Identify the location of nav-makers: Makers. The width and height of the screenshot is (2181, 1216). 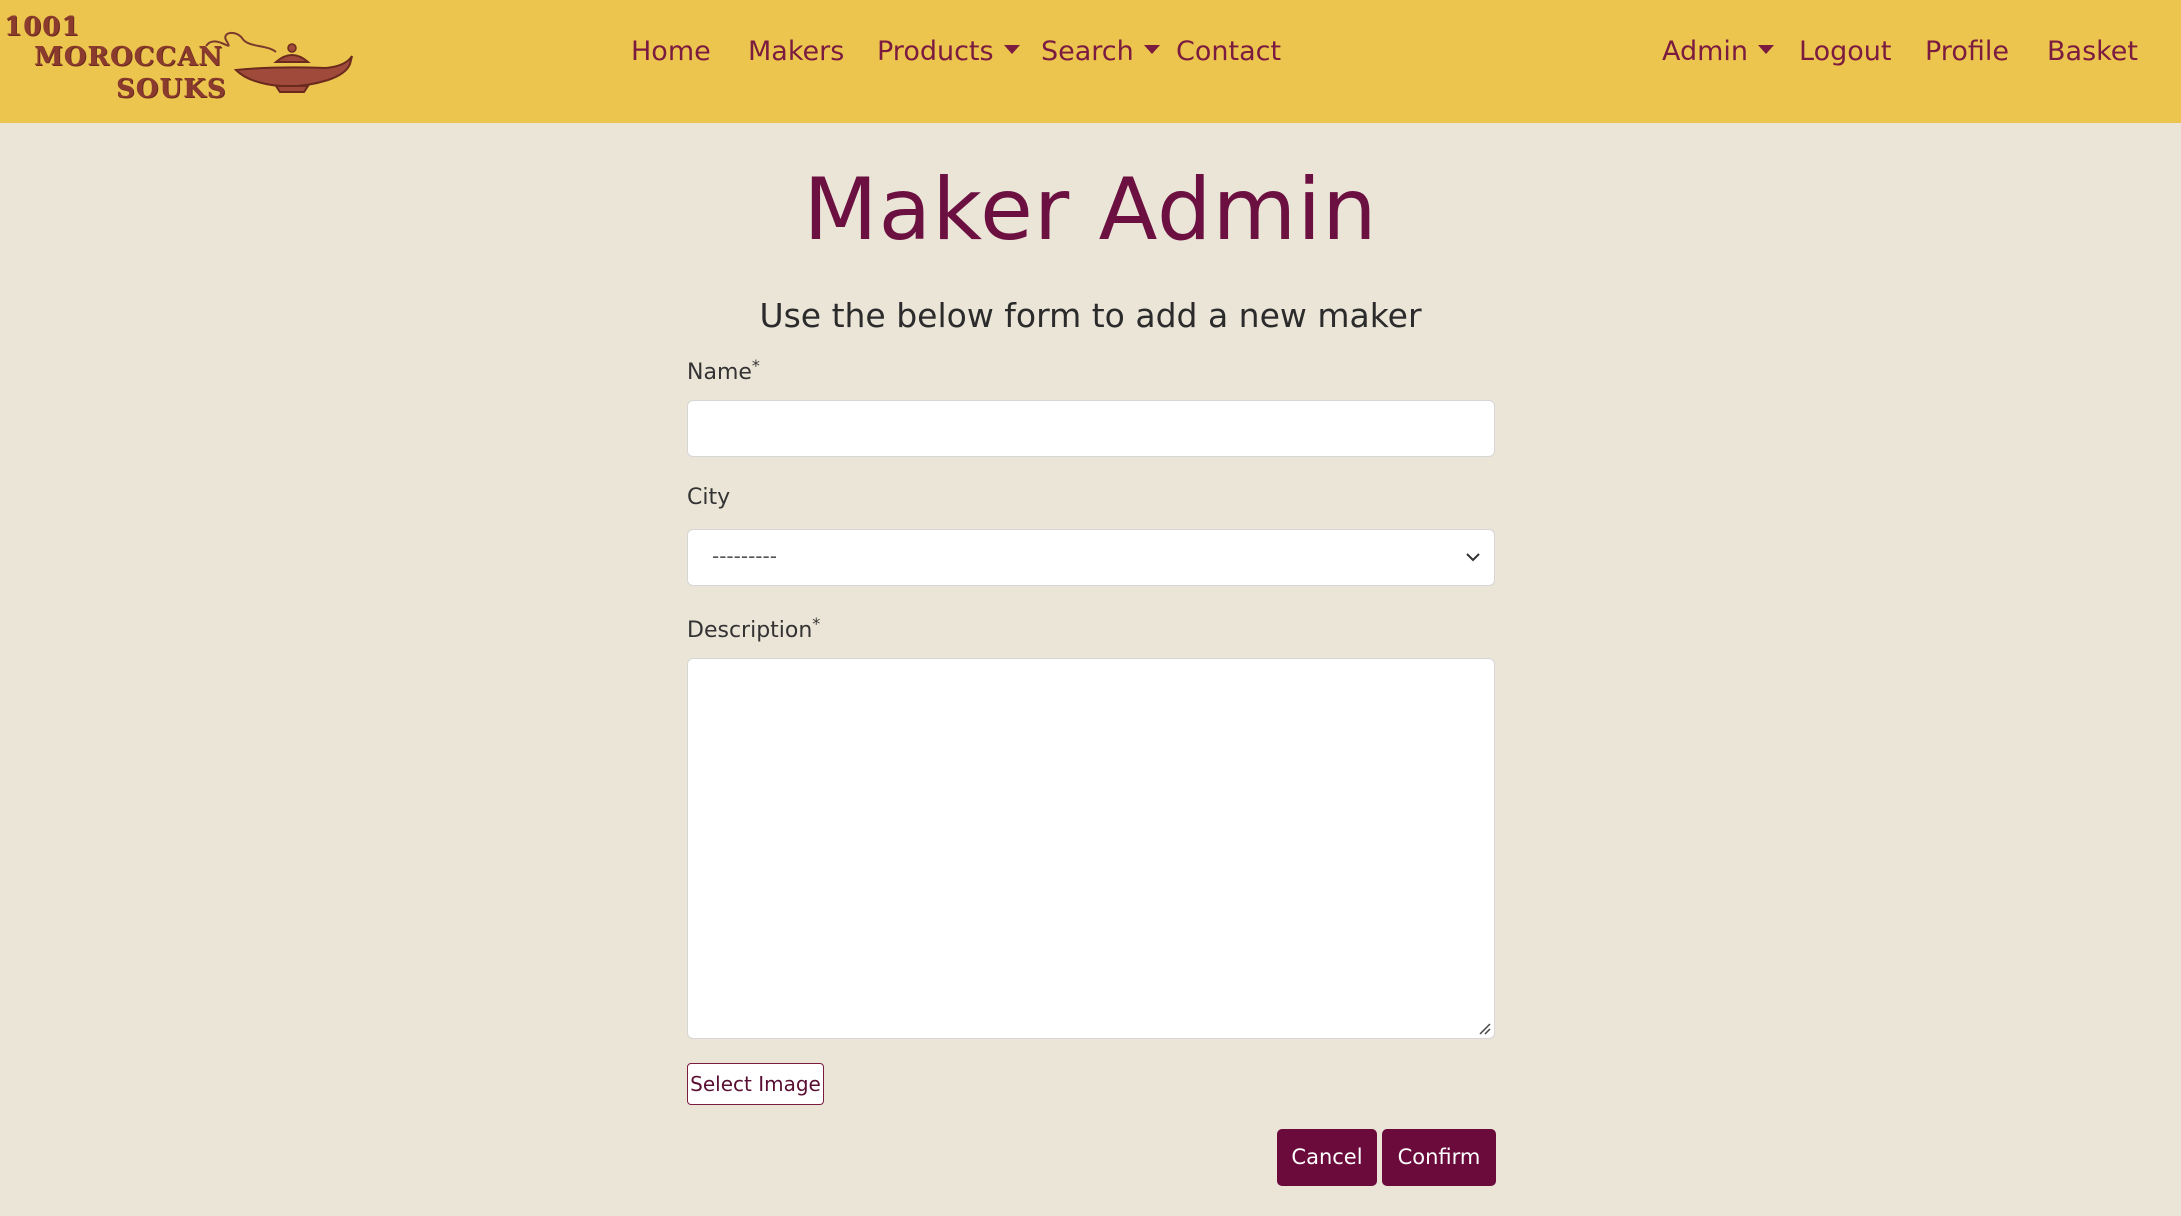
(796, 51).